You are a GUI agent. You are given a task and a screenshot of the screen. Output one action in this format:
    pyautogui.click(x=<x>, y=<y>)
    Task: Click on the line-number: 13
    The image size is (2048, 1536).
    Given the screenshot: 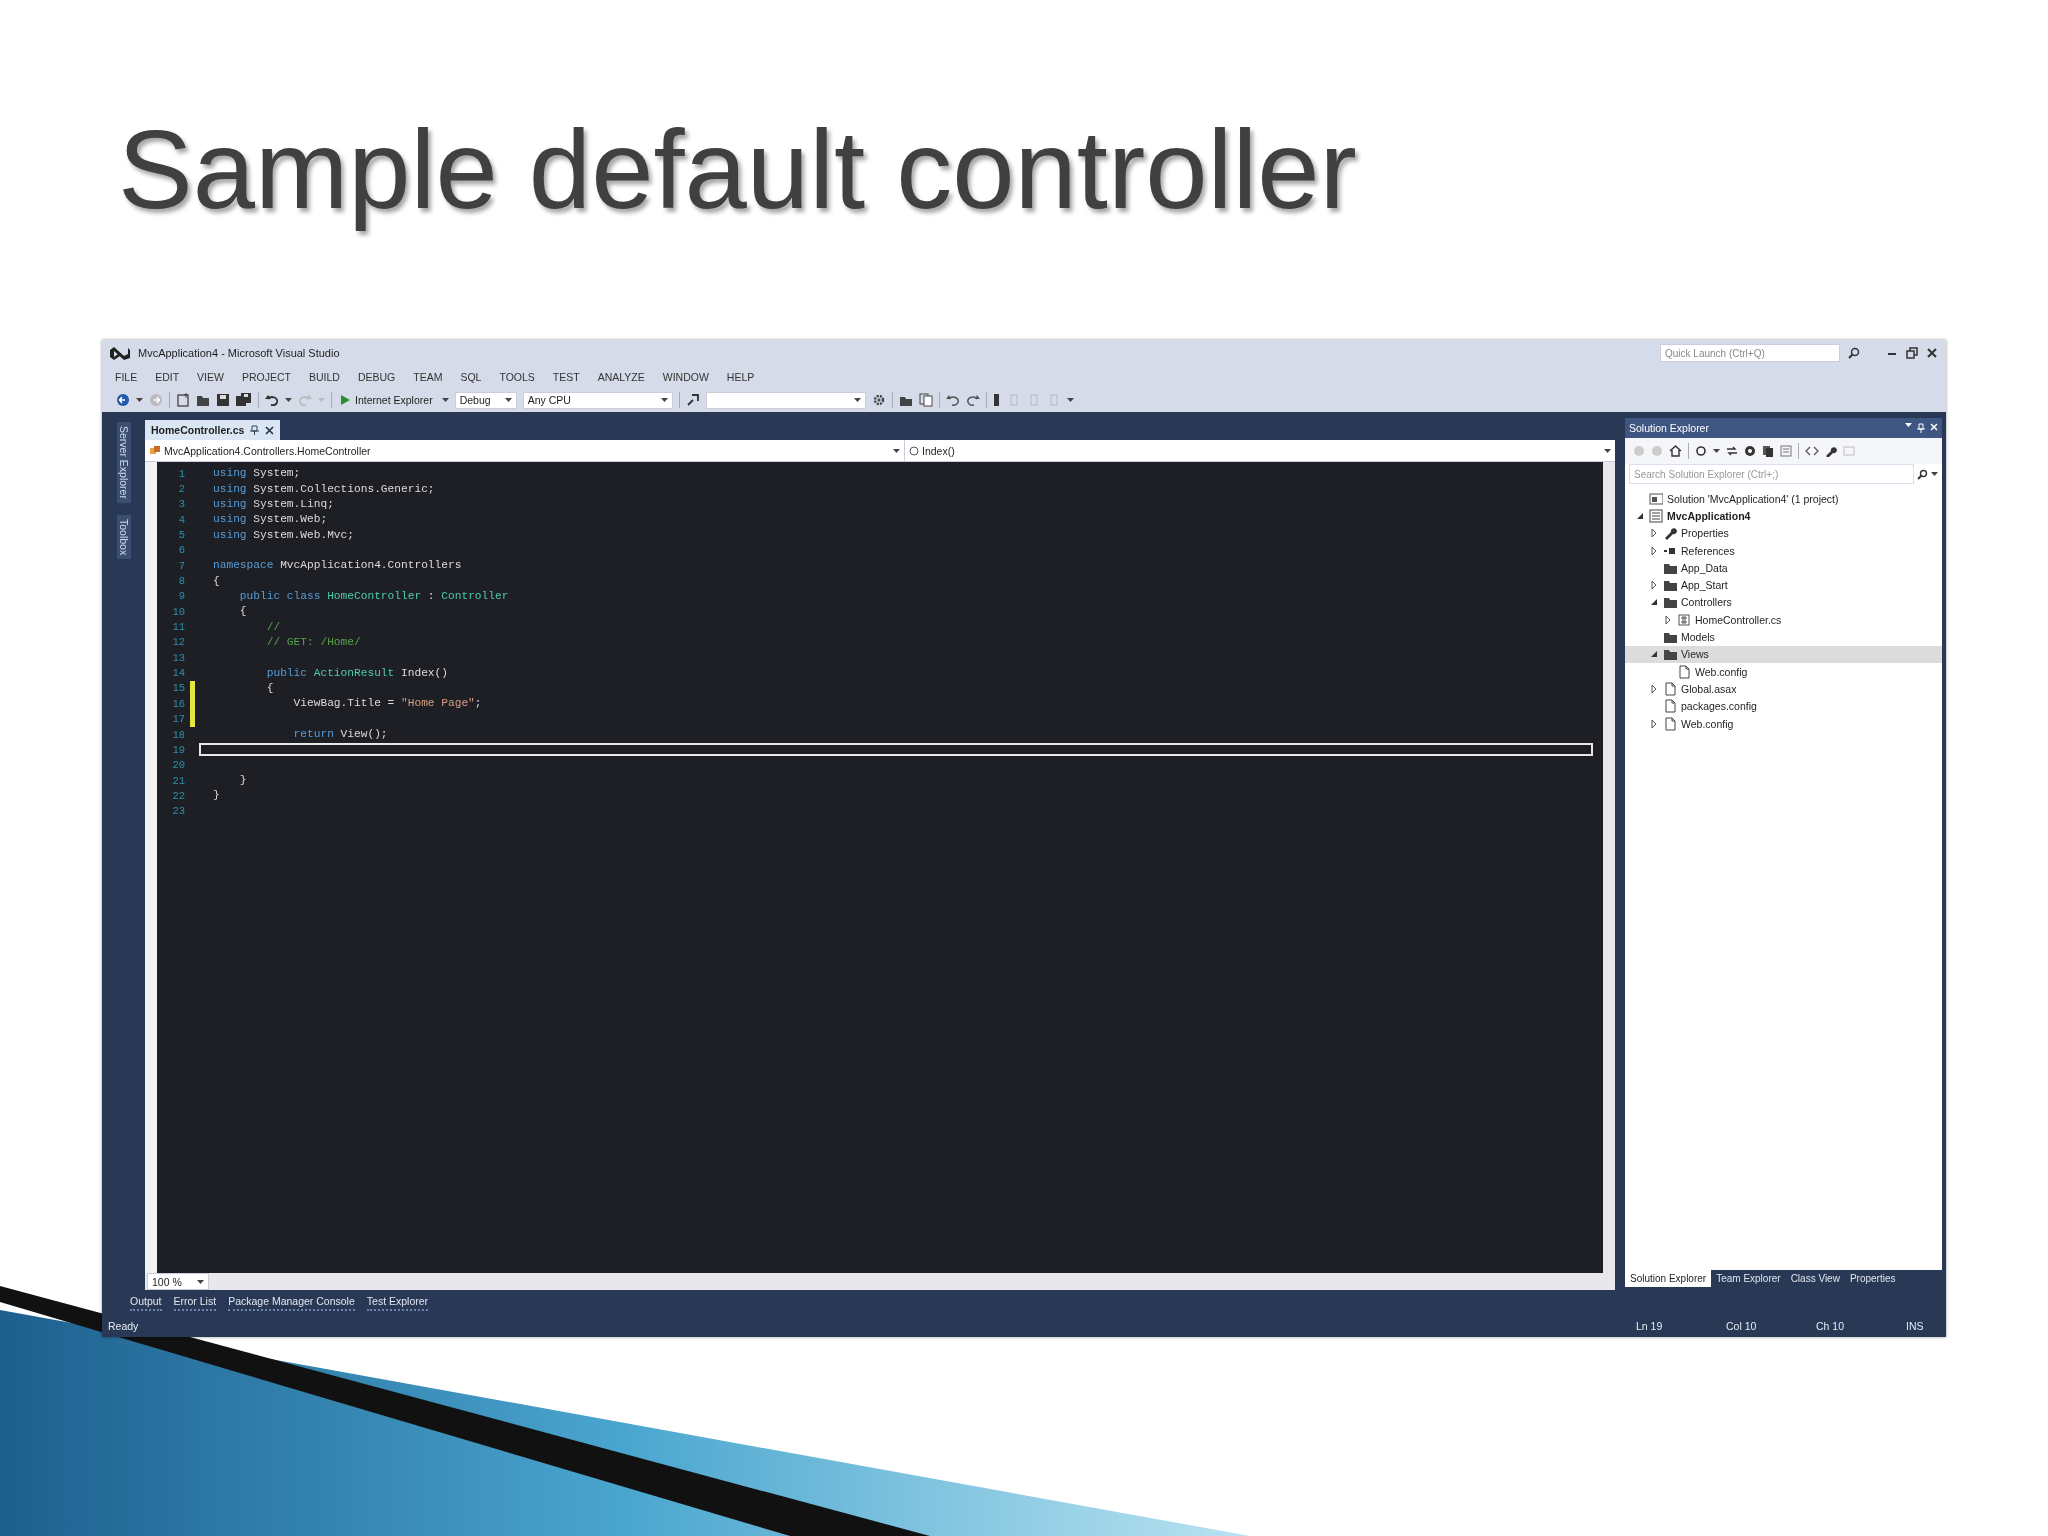 What is the action you would take?
    pyautogui.click(x=178, y=657)
    